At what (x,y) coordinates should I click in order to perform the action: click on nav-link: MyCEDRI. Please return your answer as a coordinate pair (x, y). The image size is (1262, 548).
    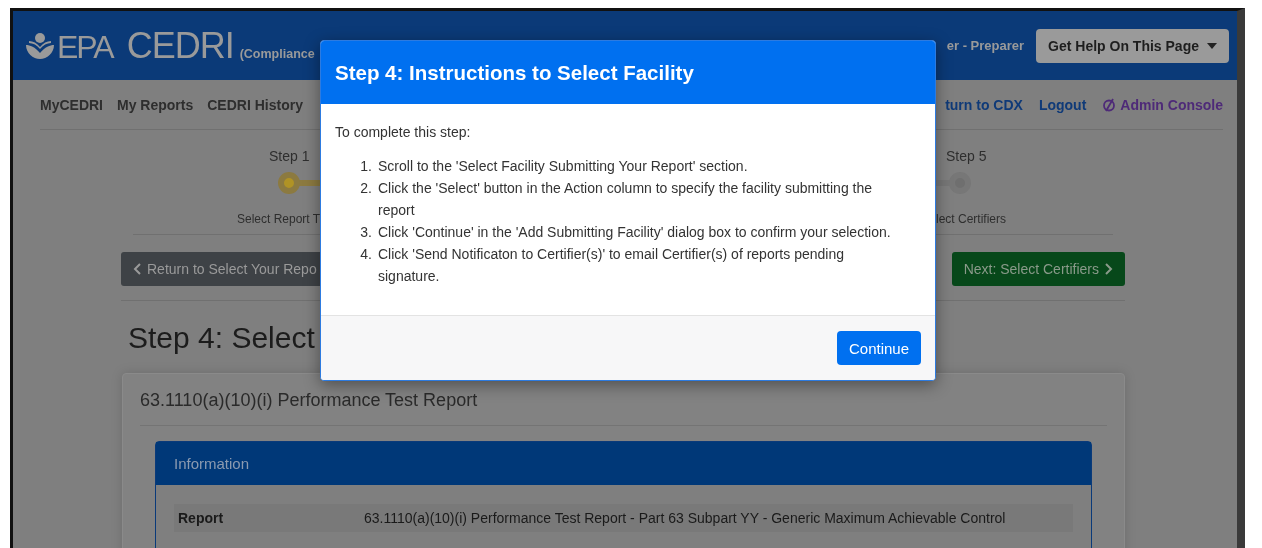
    Looking at the image, I should click on (71, 104).